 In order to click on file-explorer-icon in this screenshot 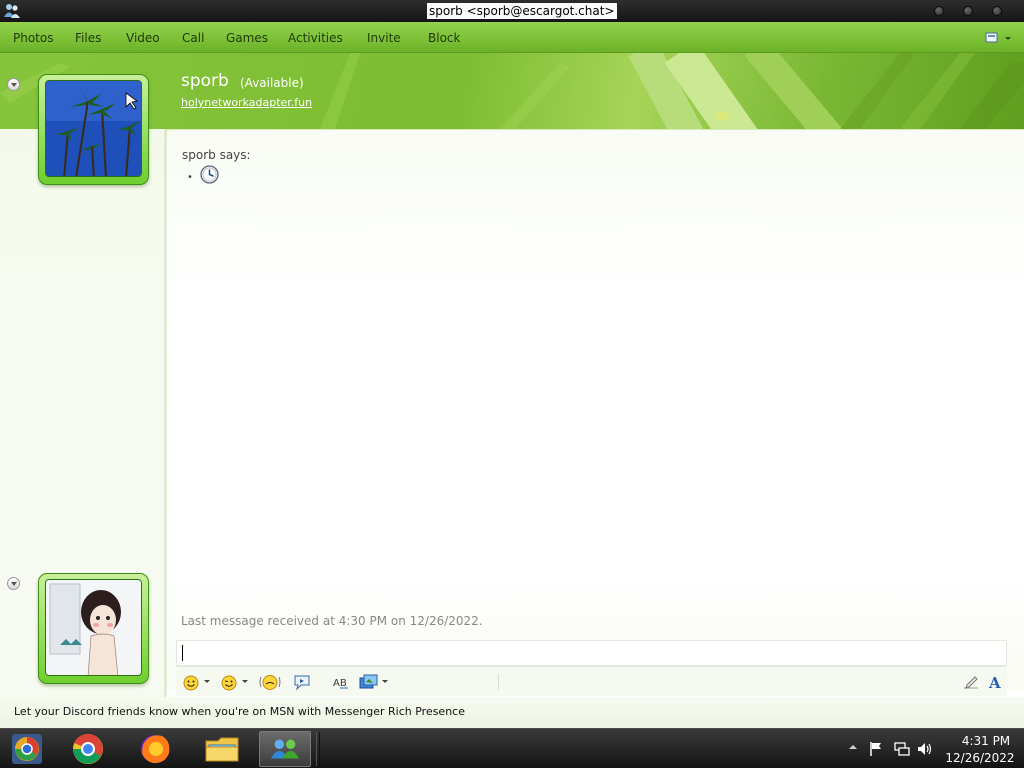, I will do `click(222, 749)`.